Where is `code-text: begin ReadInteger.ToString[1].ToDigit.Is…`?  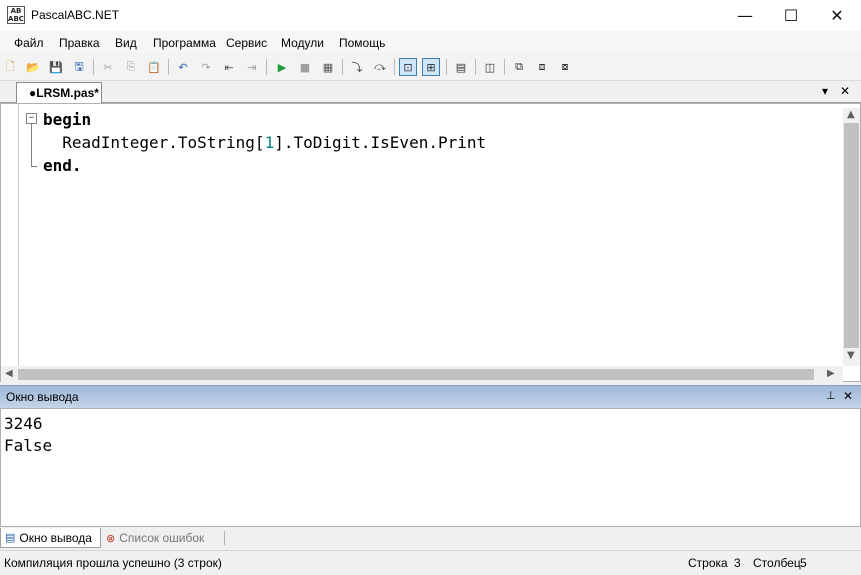
code-text: begin ReadInteger.ToString[1].ToDigit.Is… is located at coordinates (264, 142).